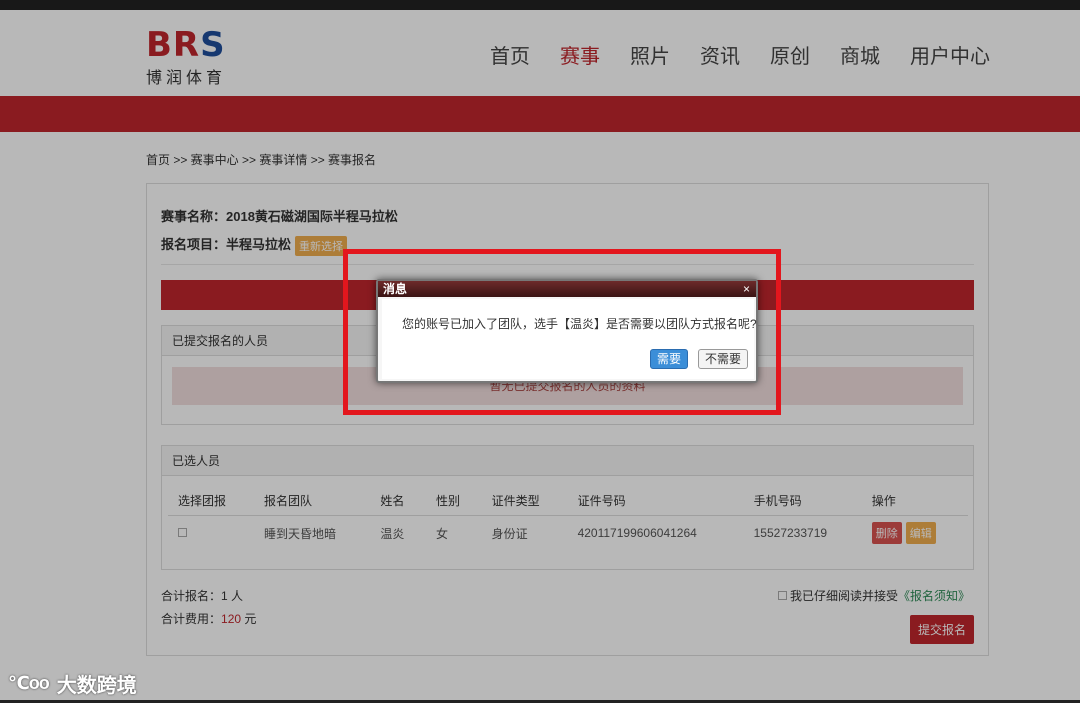 This screenshot has width=1080, height=703. Describe the element at coordinates (96, 685) in the screenshot. I see `watermark-text: 大数跨境` at that location.